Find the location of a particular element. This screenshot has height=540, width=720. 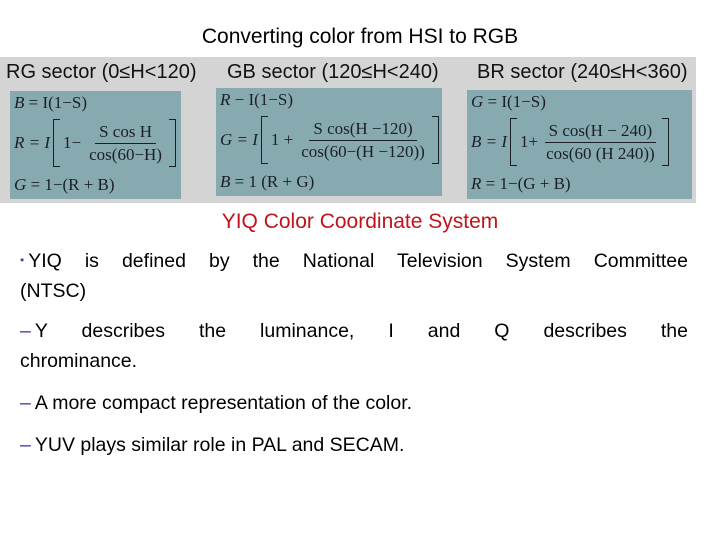

equation-3: G = 1−(R + B) is located at coordinates (64, 185).